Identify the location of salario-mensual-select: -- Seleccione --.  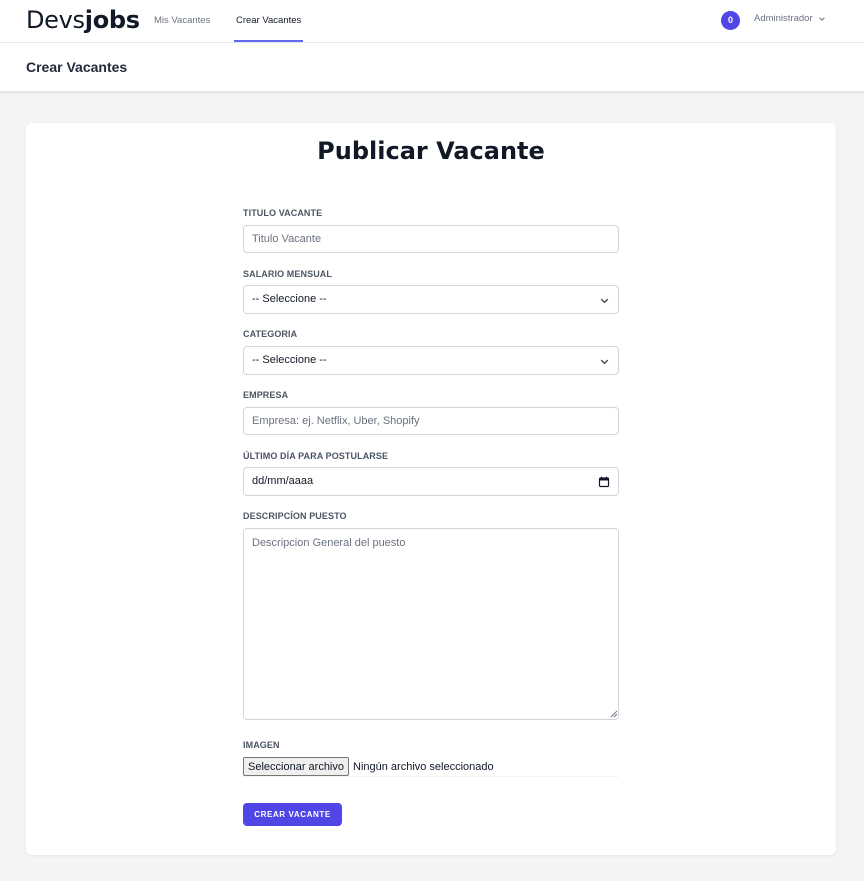
(431, 299).